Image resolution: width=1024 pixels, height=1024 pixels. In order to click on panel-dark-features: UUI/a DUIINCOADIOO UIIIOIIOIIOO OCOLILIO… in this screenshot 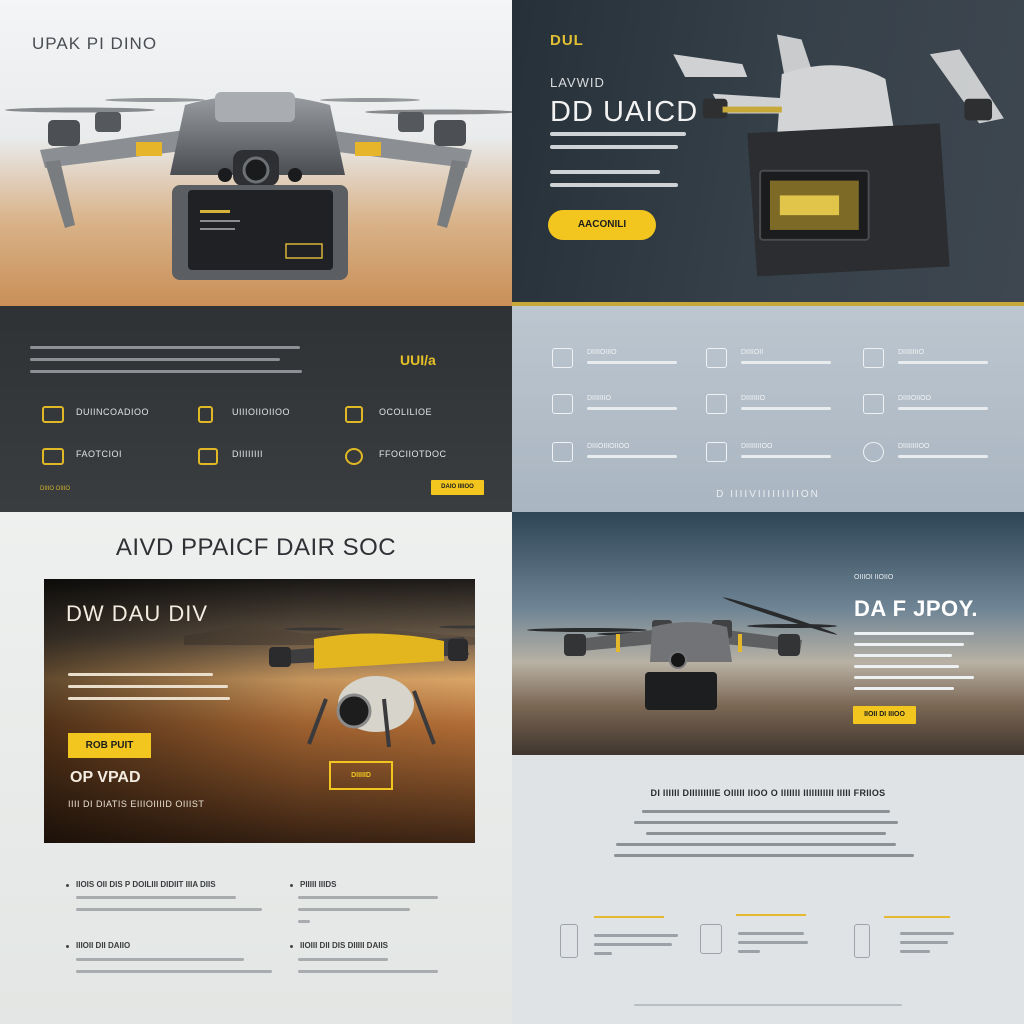, I will do `click(256, 409)`.